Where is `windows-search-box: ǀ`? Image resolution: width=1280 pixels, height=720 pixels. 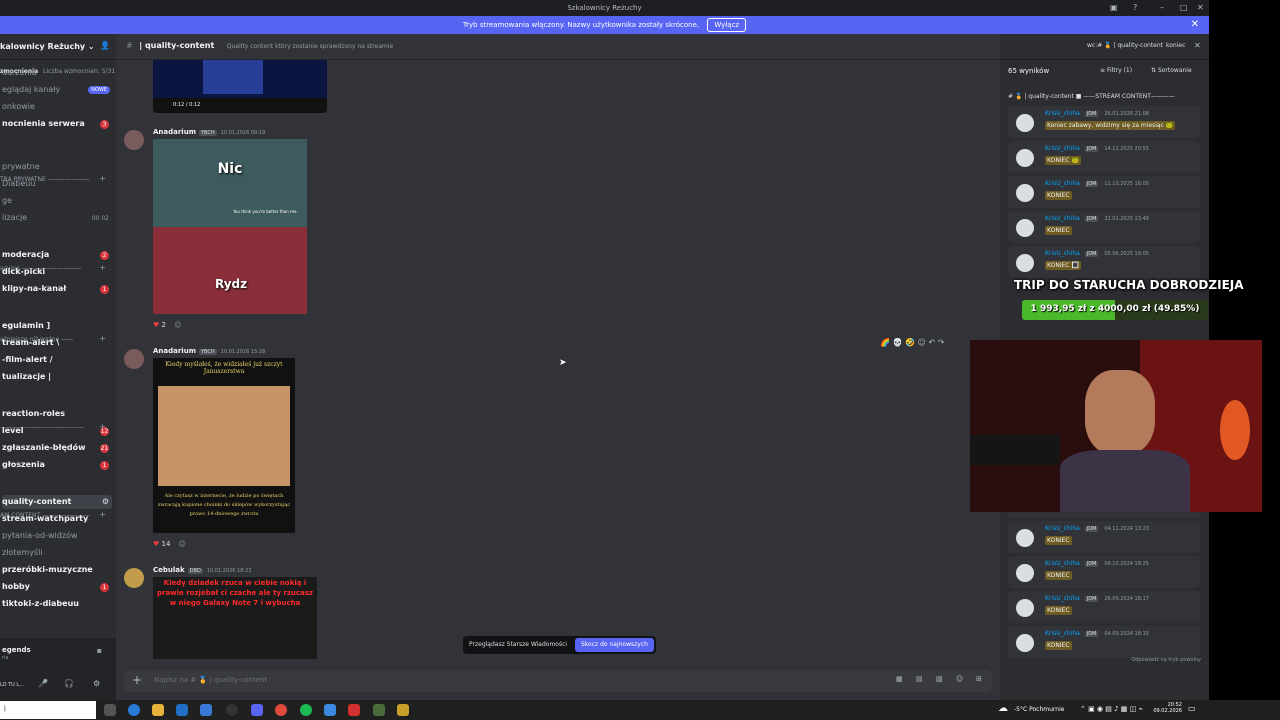
windows-search-box: ǀ is located at coordinates (48, 710).